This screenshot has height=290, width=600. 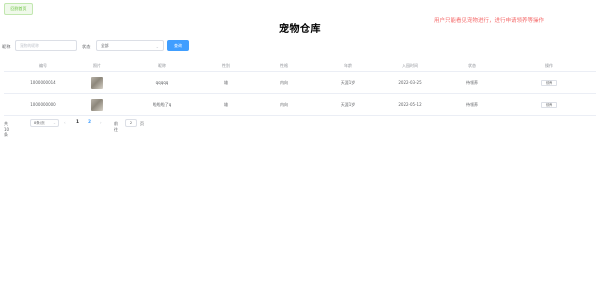 I want to click on table-header: 编号 照片 昵称 性别 性格 年龄 入园时间 状态 操作, so click(x=300, y=66).